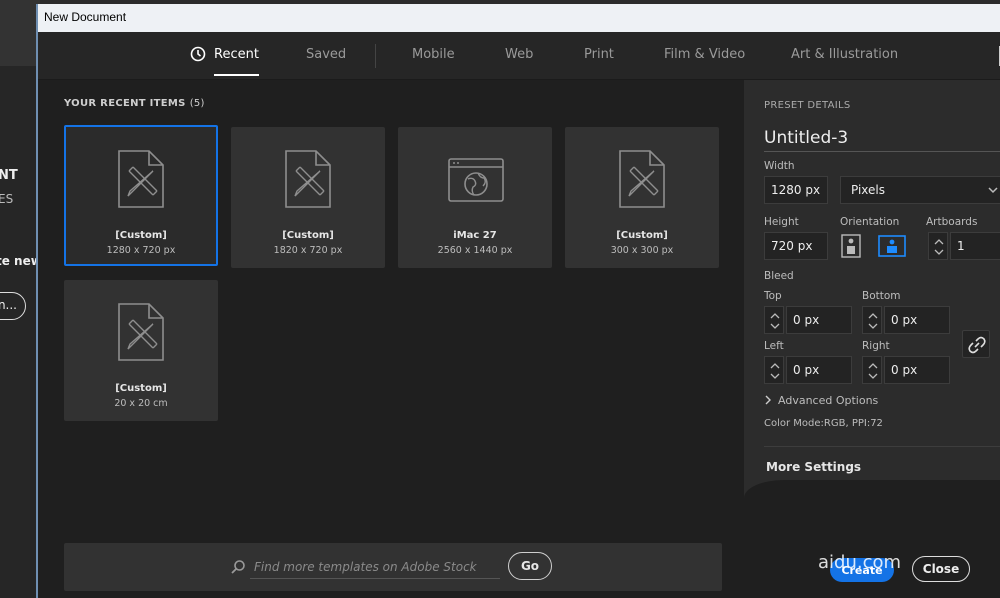  I want to click on advanced-options-toggle: Advanced Options, so click(821, 400).